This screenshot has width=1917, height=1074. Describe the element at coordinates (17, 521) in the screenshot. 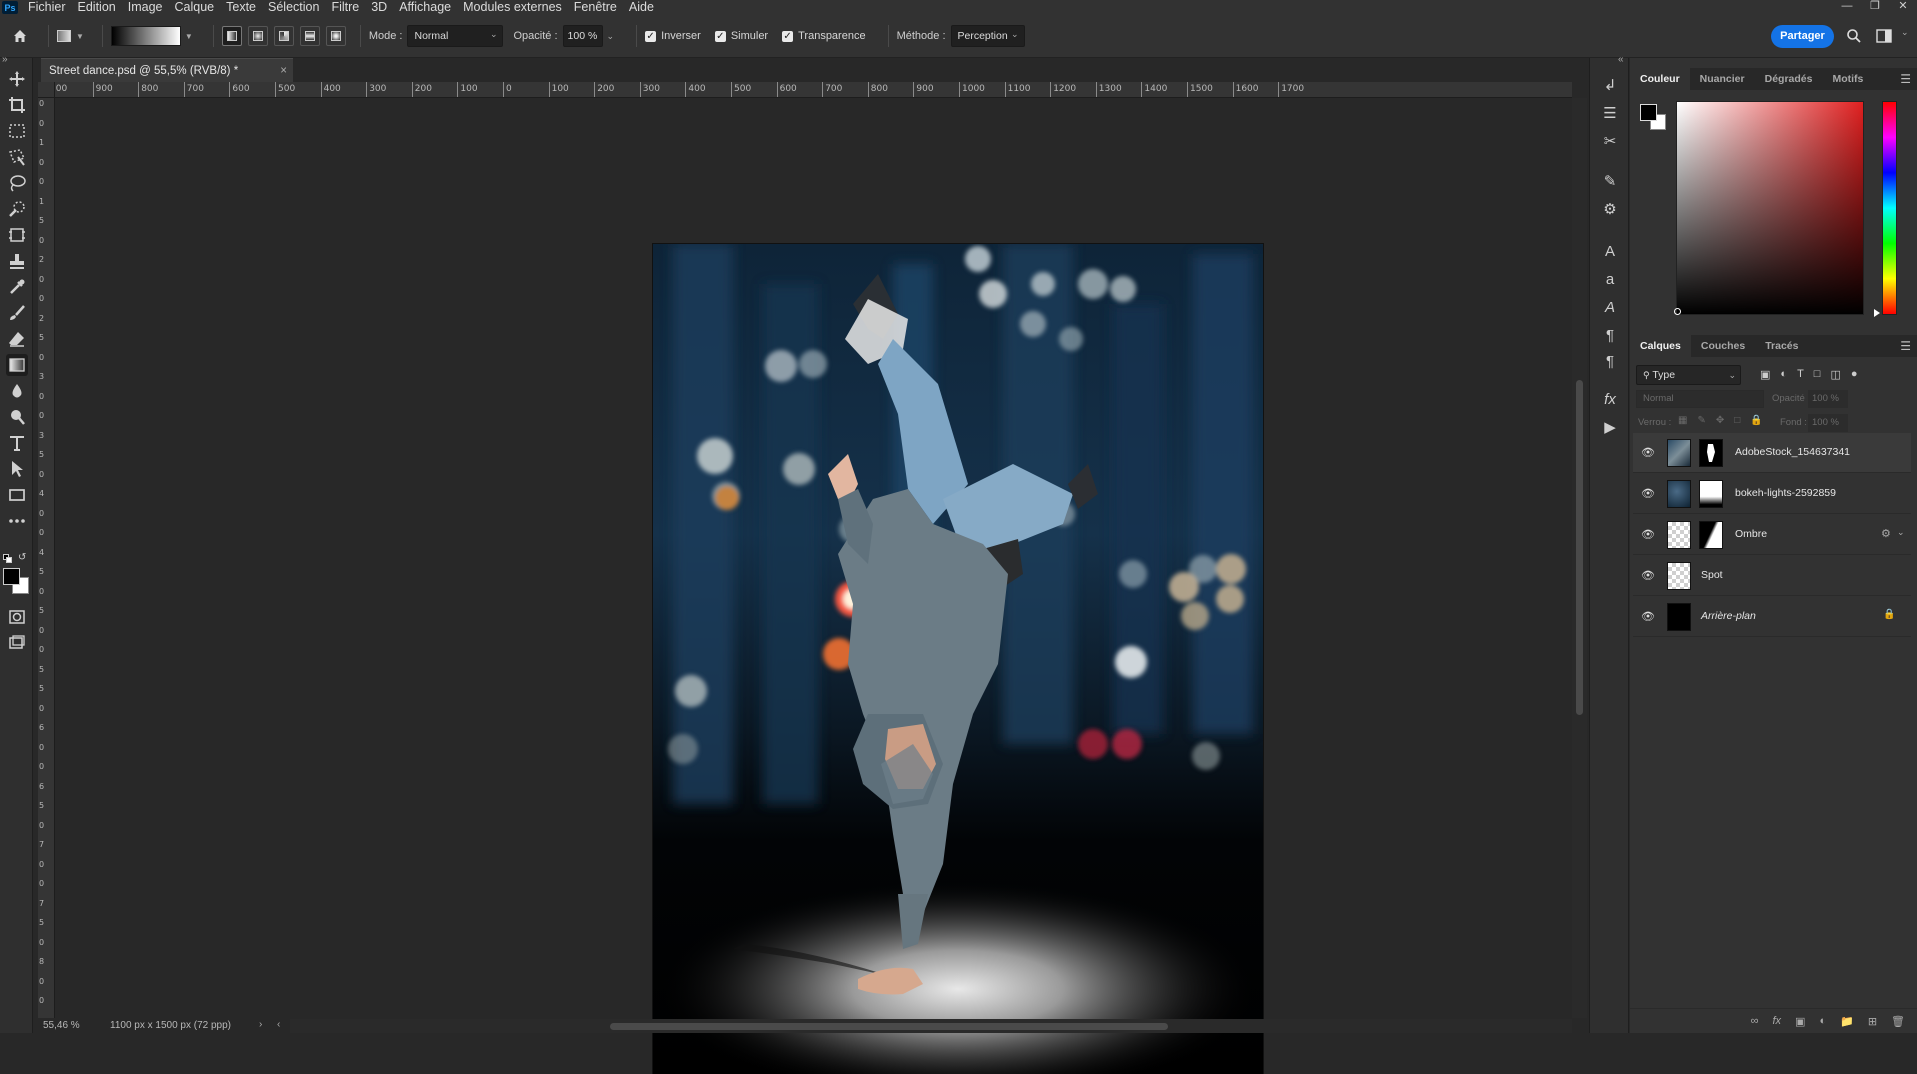

I see `more-tools-icon` at that location.